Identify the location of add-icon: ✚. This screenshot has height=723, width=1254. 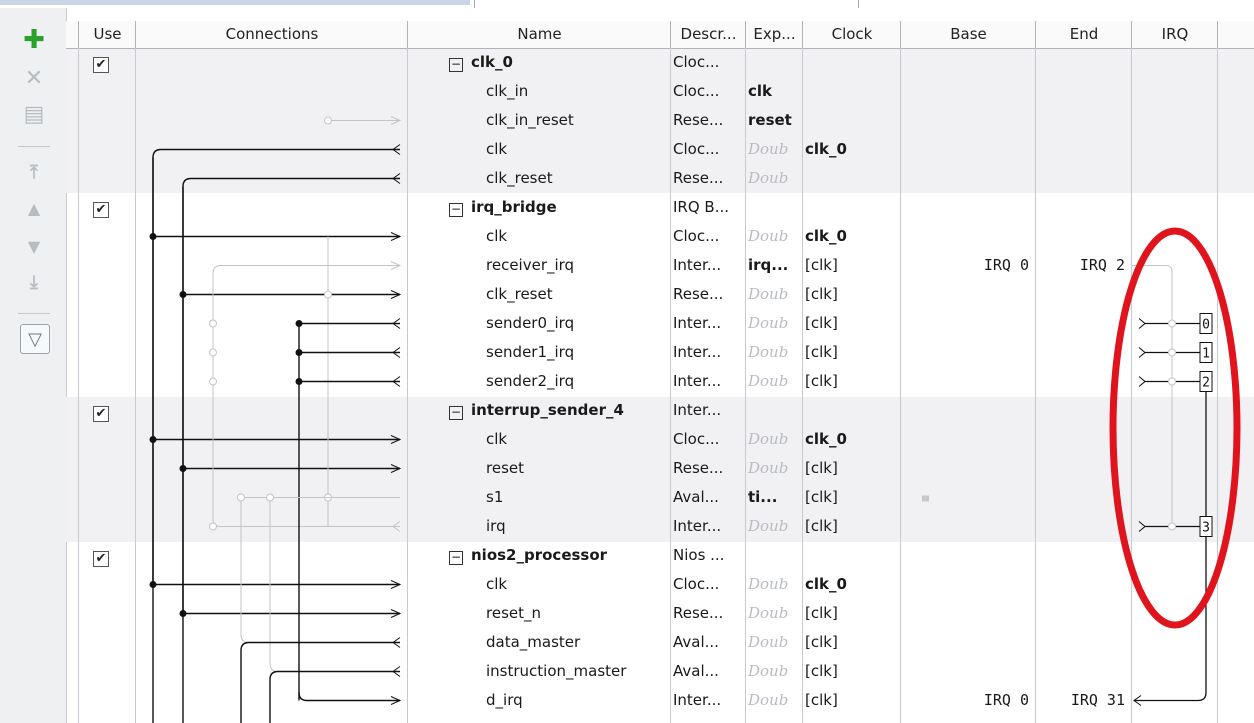
(34, 40).